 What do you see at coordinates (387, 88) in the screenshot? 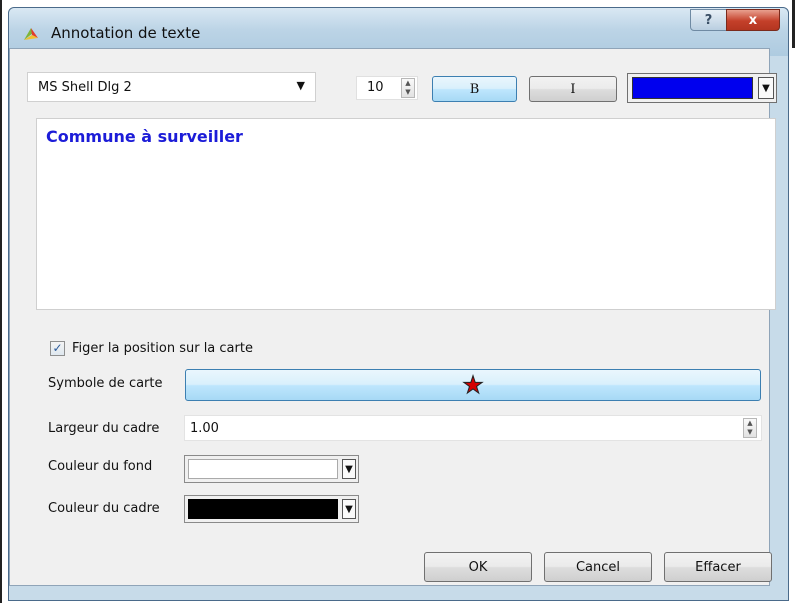
I see `font-size-spinbox: 10 ▲ ▼` at bounding box center [387, 88].